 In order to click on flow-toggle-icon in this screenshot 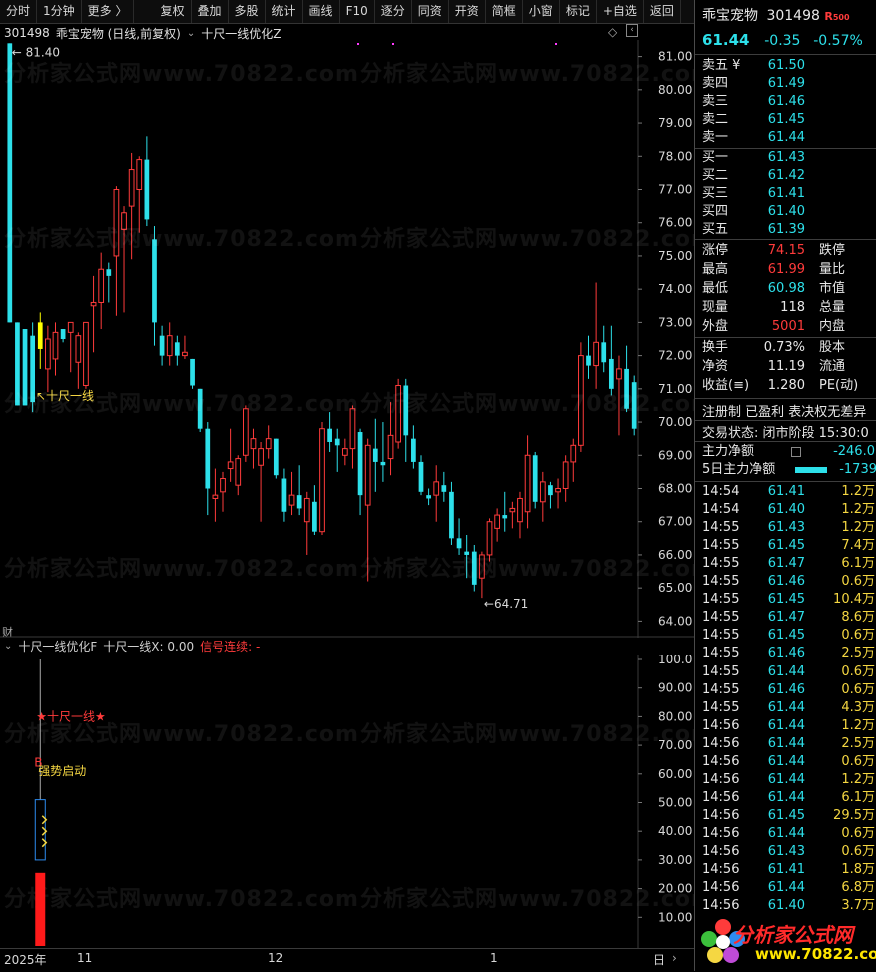, I will do `click(796, 452)`.